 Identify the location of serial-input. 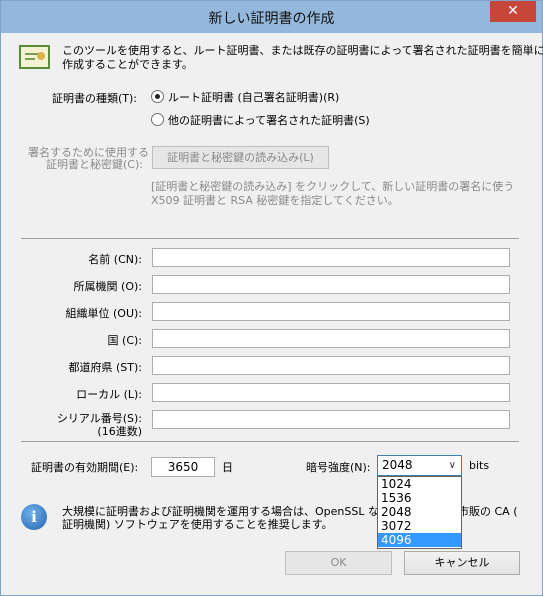
(331, 419).